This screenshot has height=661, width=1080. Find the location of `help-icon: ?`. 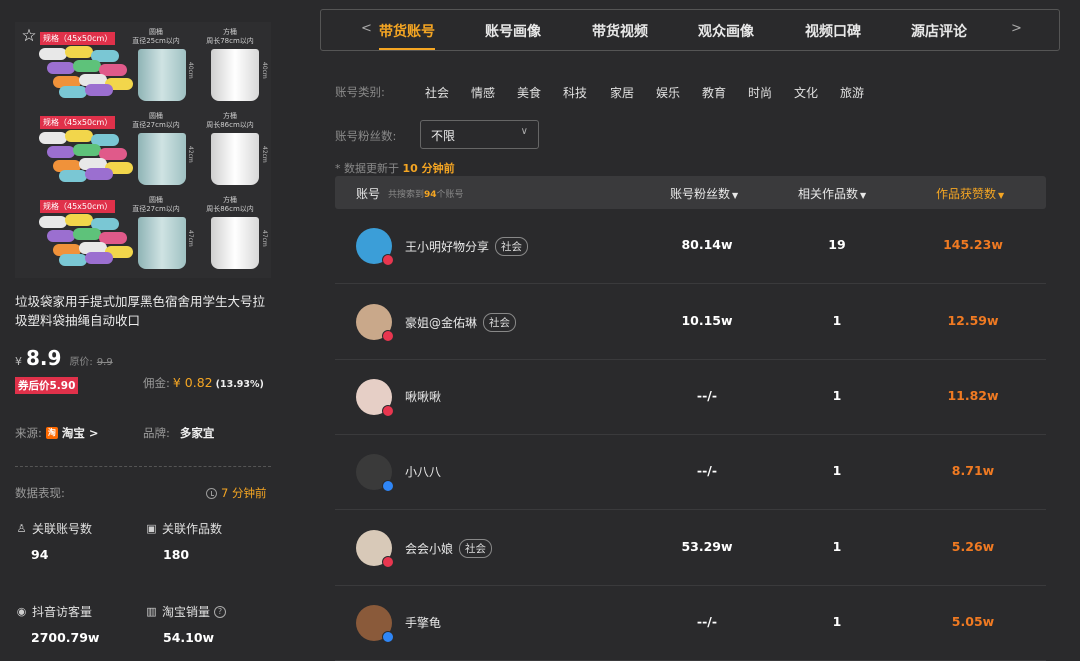

help-icon: ? is located at coordinates (220, 611).